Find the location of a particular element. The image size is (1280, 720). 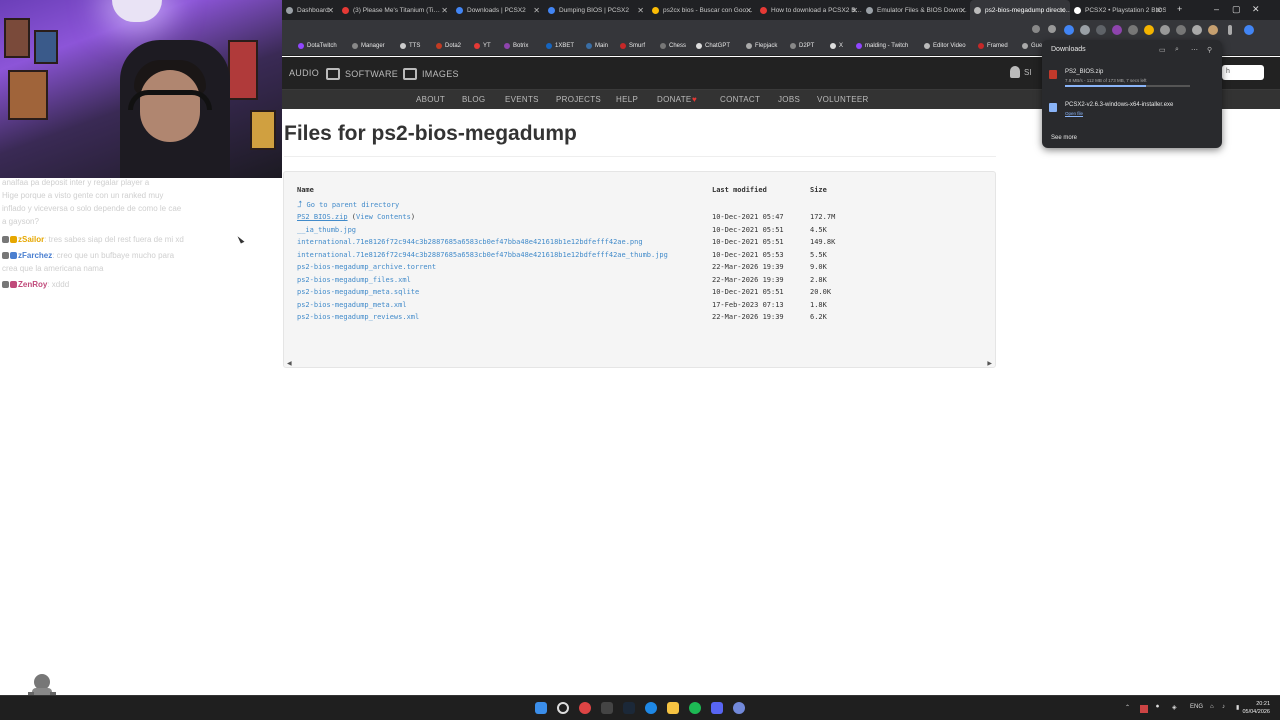

open-file-link: Open file is located at coordinates (1074, 113).